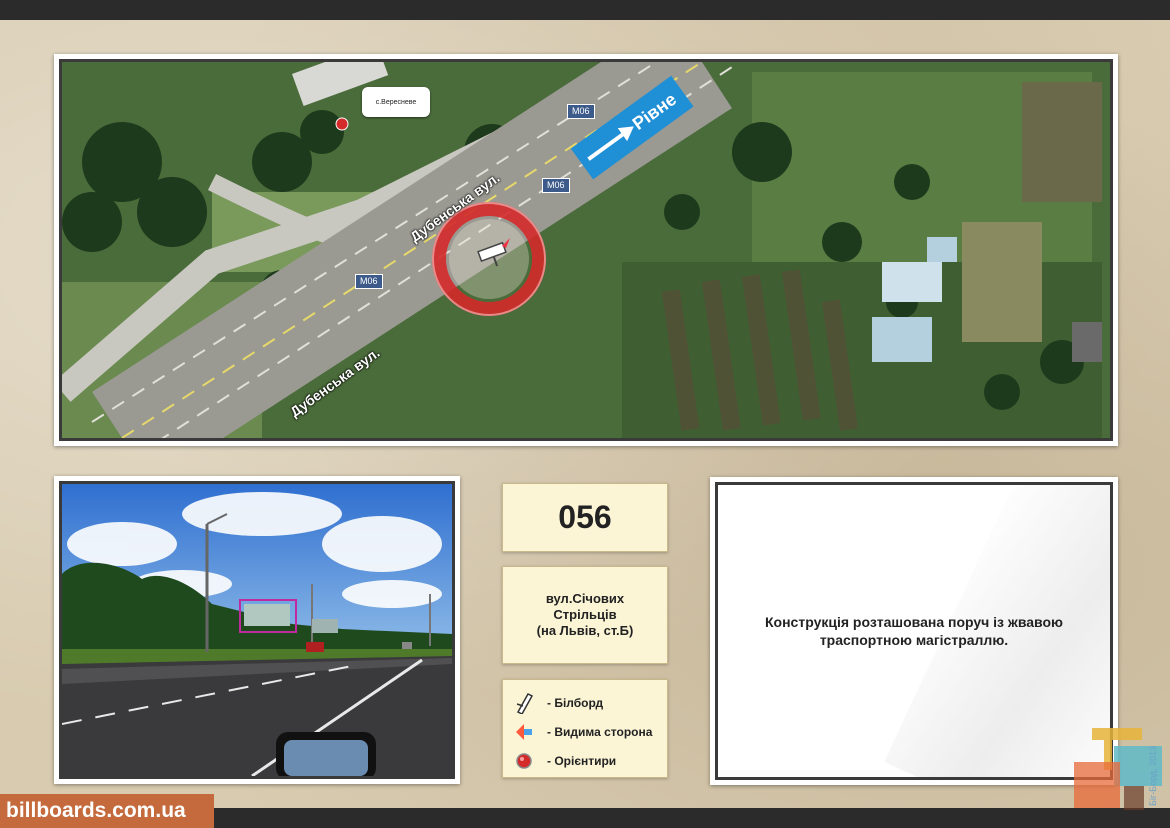  Describe the element at coordinates (524, 761) in the screenshot. I see `landmark-icon` at that location.